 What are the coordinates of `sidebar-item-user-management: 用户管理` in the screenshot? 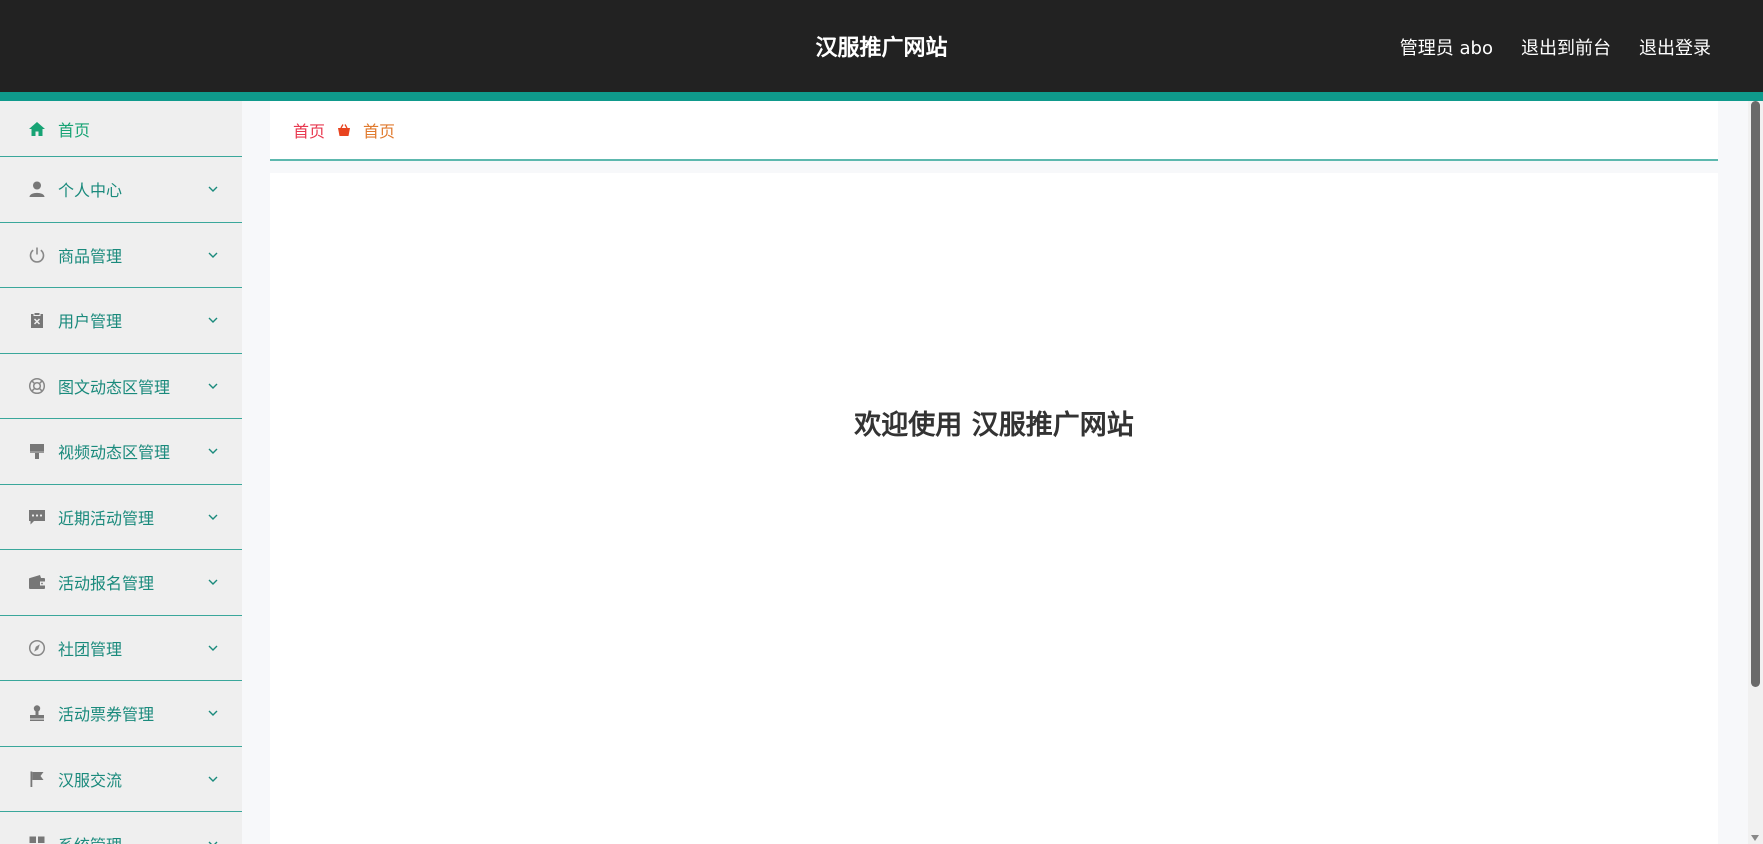 It's located at (121, 321).